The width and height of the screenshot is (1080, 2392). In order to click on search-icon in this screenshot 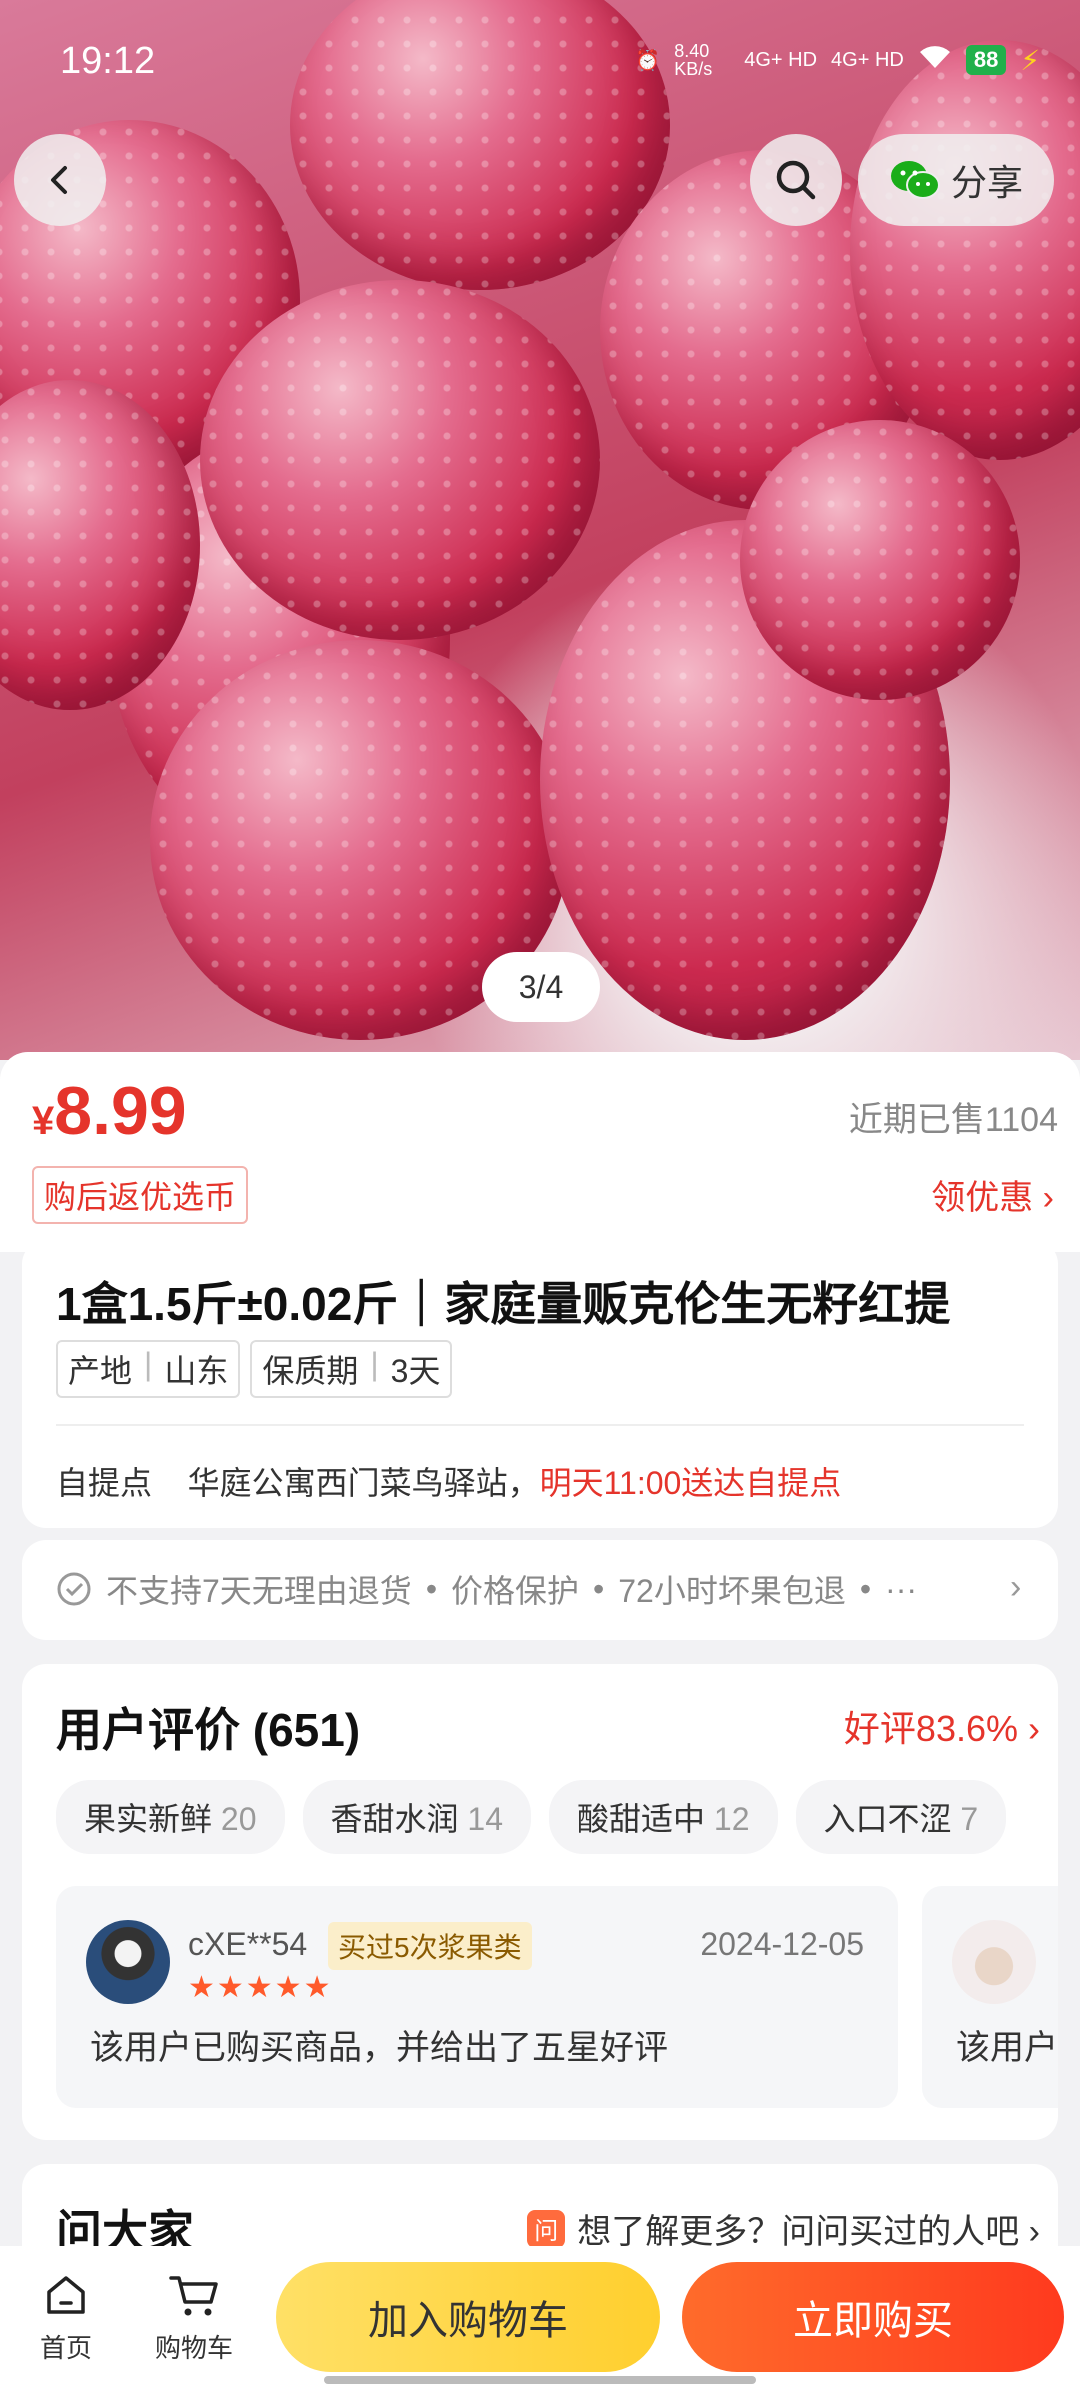, I will do `click(796, 180)`.